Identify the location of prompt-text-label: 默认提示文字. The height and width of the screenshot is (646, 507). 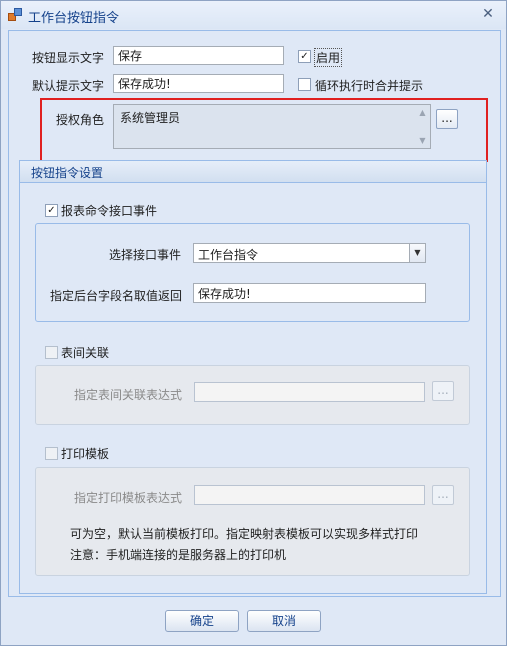
(68, 86).